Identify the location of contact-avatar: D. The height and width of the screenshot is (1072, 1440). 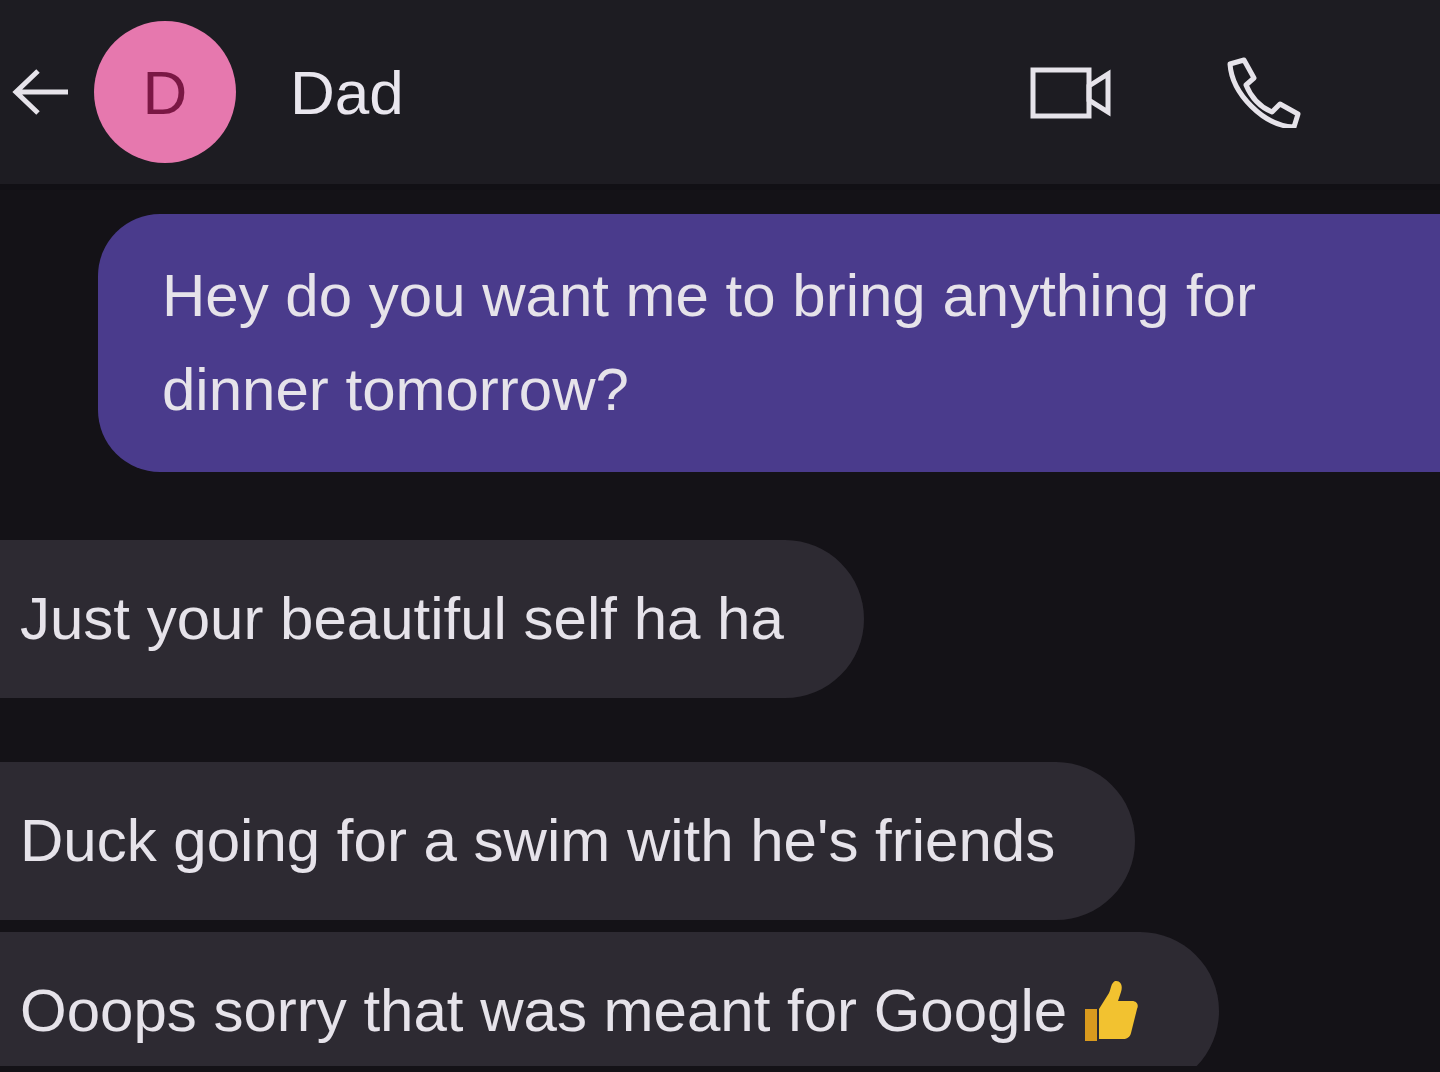
(165, 92).